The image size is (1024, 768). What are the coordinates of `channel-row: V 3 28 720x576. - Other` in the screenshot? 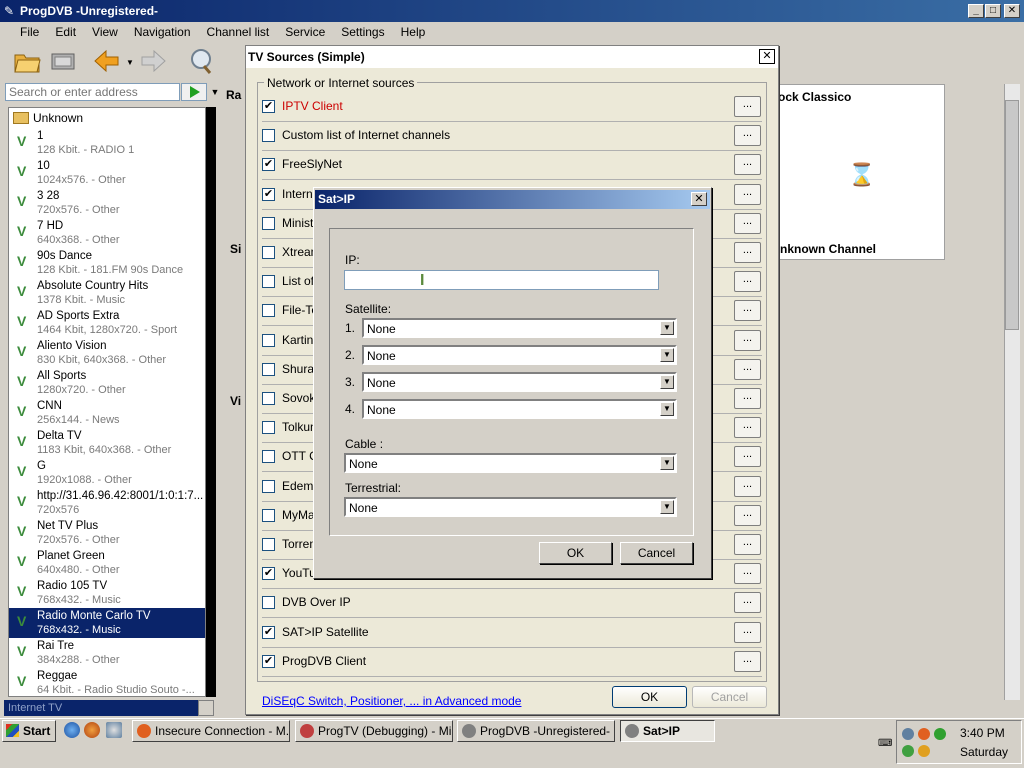 It's located at (107, 203).